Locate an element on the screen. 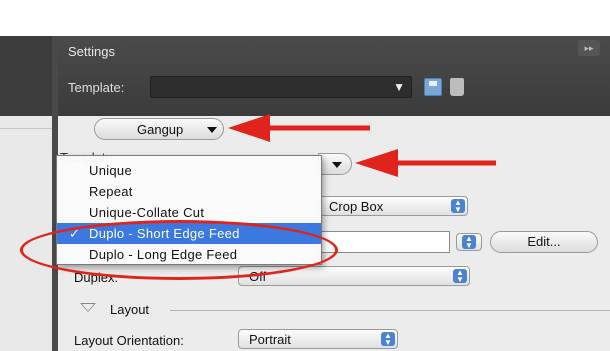  annotation-highlight-ellipse is located at coordinates (179, 250).